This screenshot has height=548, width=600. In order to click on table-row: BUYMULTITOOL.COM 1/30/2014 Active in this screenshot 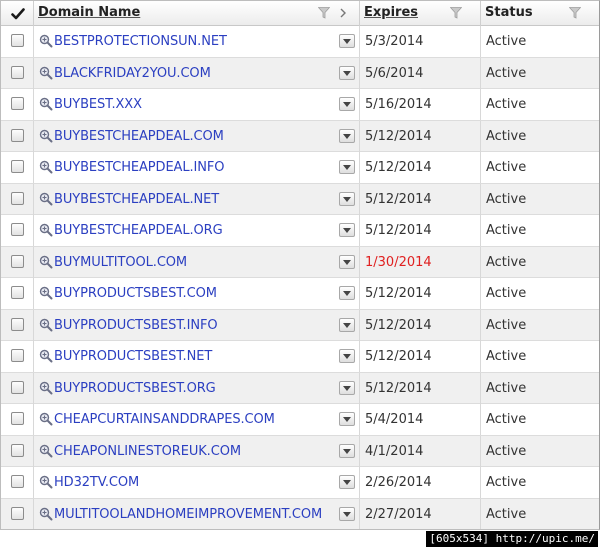, I will do `click(300, 262)`.